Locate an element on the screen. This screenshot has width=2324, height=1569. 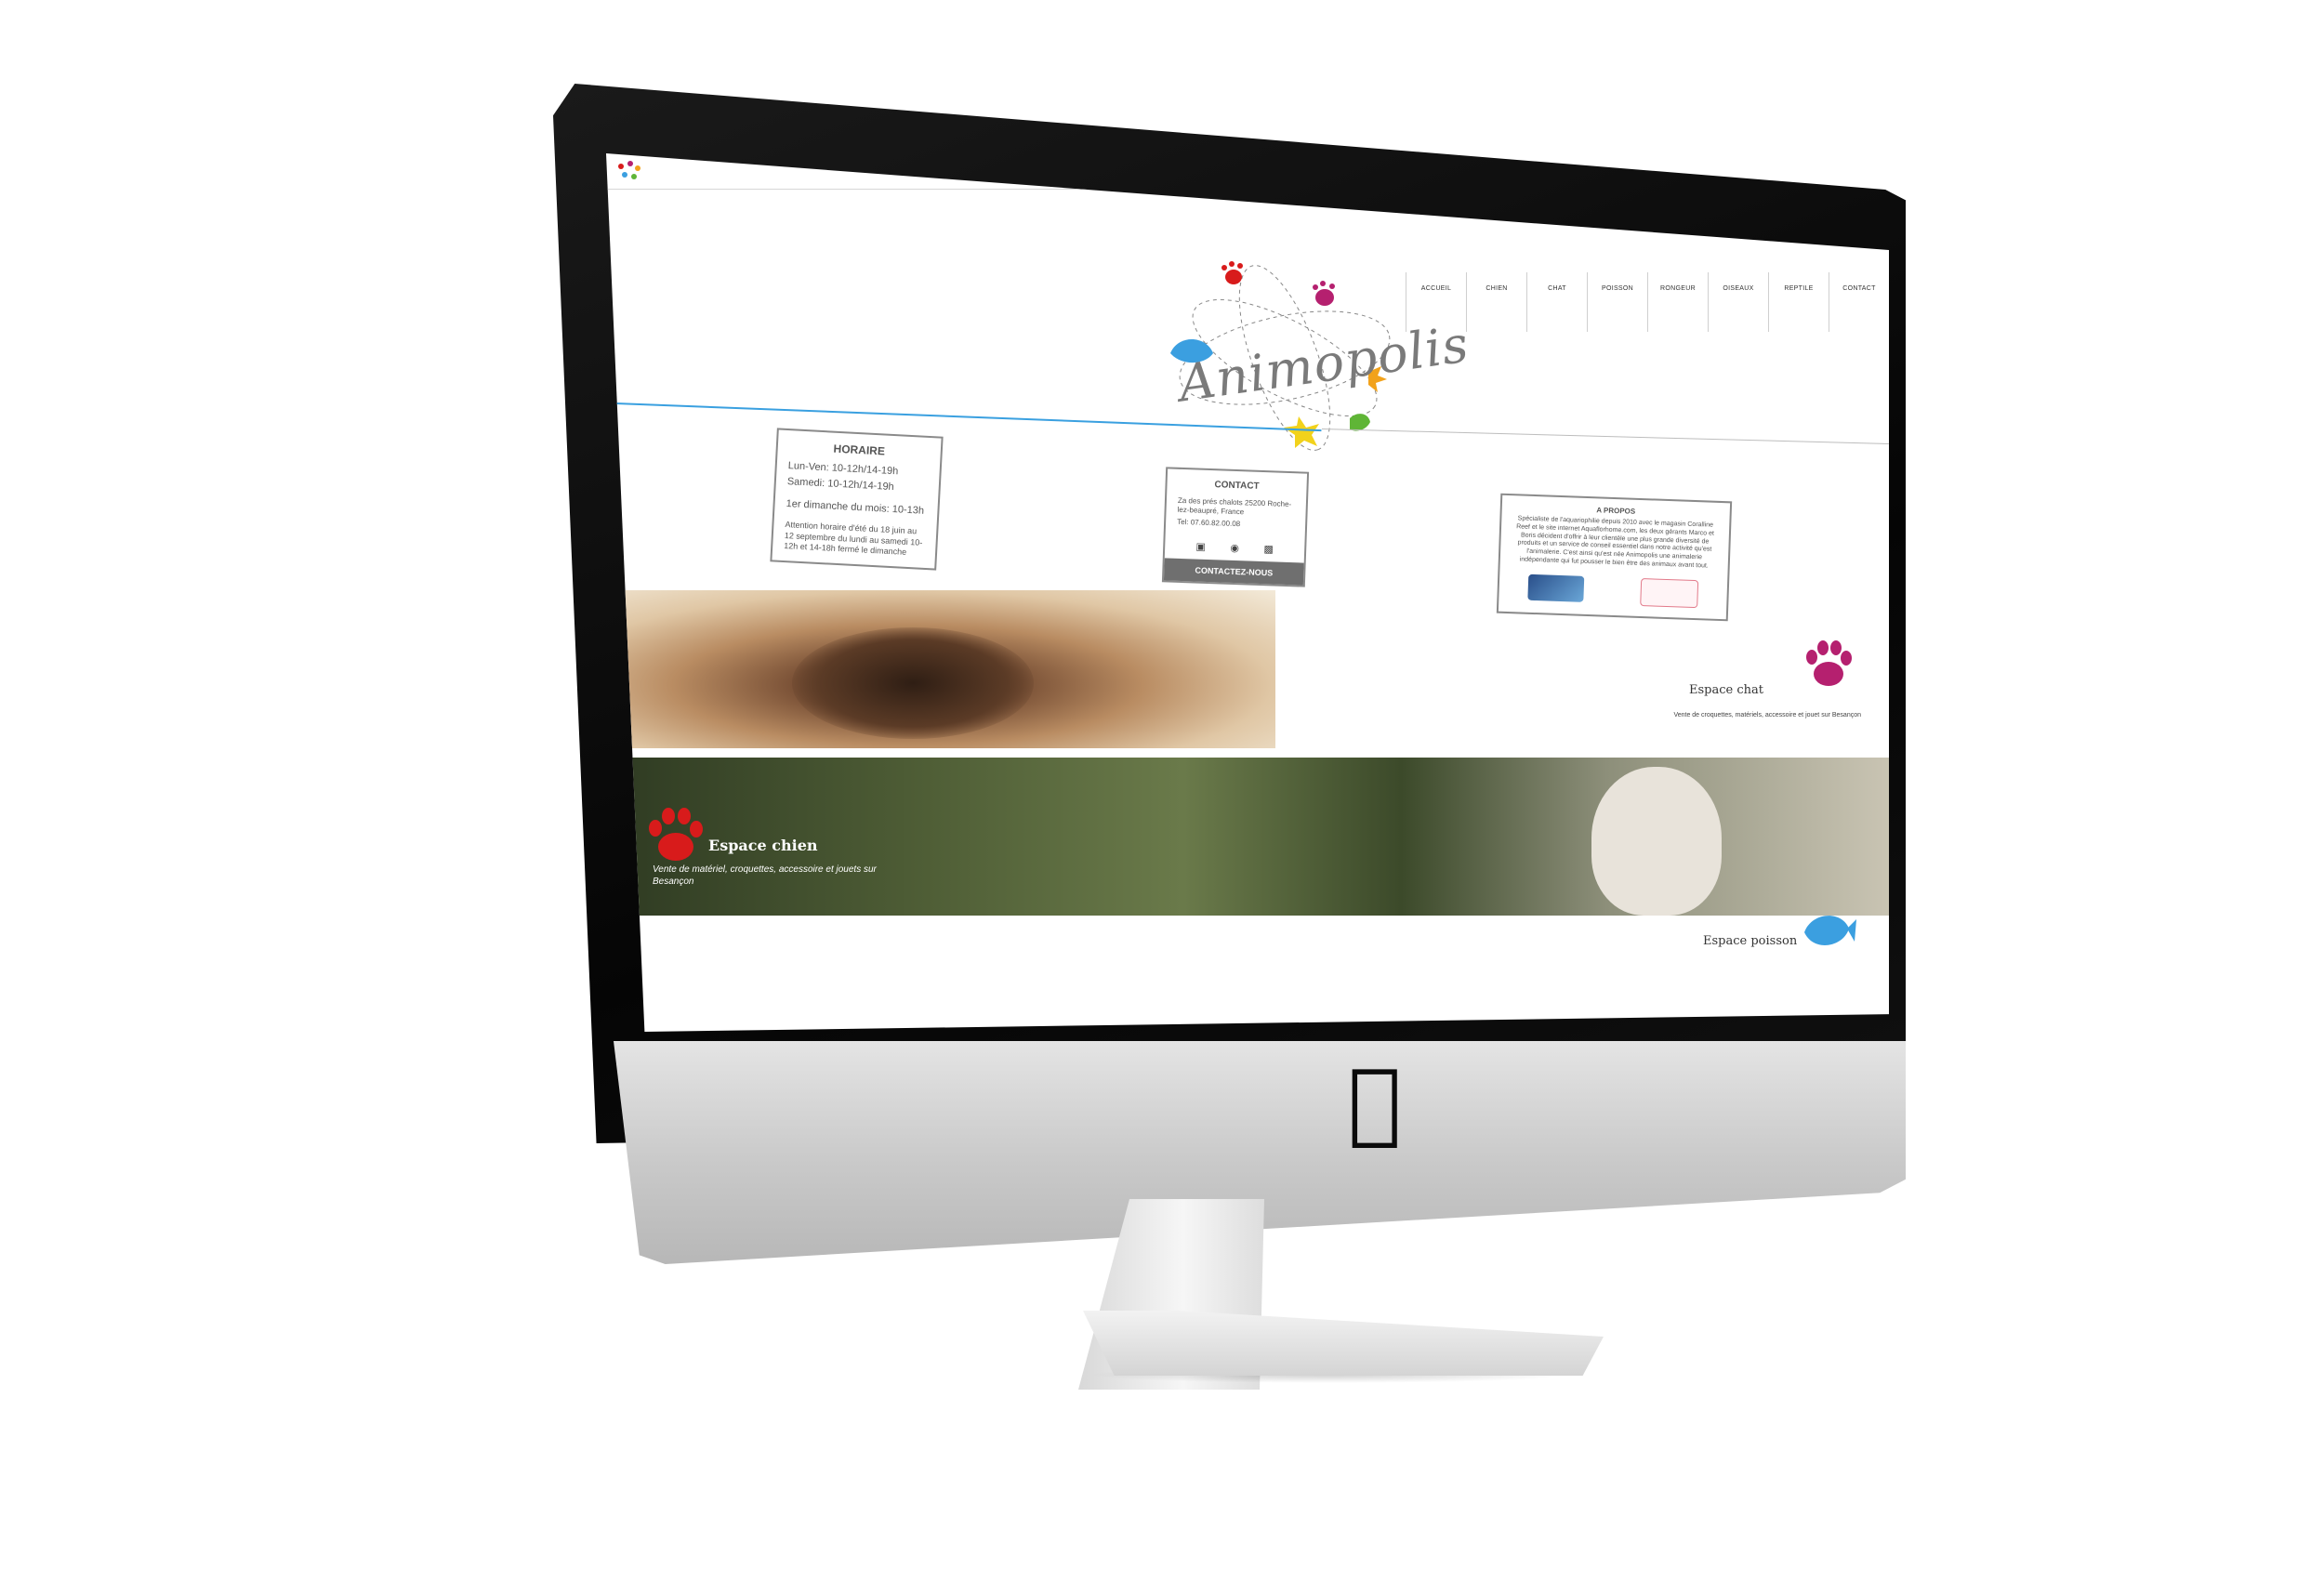
social-icons: ▣ ◉ ▩ is located at coordinates (1234, 548).